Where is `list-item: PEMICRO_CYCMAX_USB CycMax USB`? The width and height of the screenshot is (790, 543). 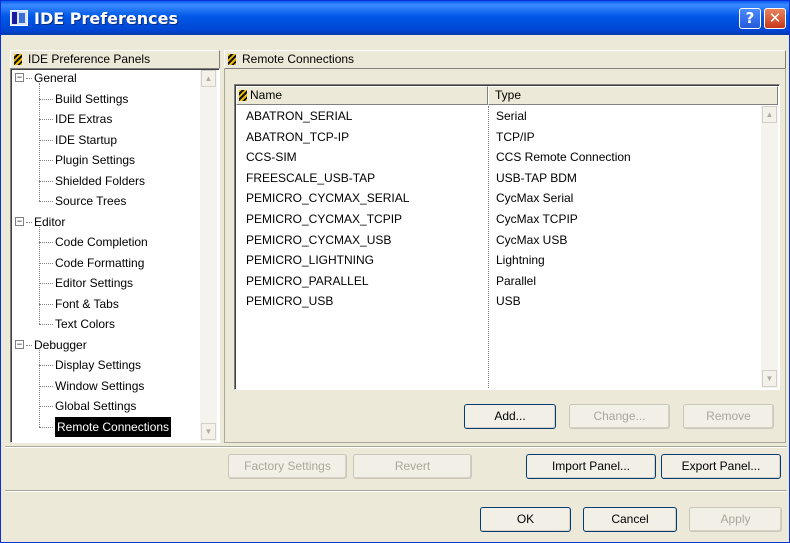
list-item: PEMICRO_CYCMAX_USB CycMax USB is located at coordinates (497, 240).